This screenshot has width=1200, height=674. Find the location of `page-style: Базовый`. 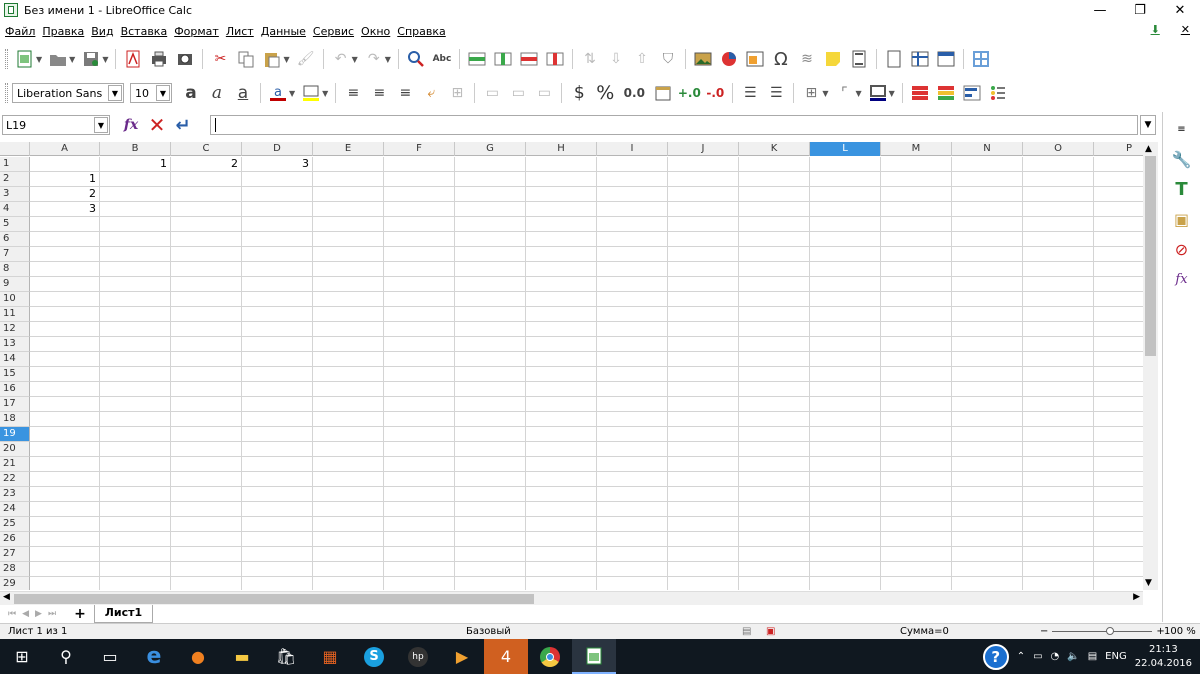

page-style: Базовый is located at coordinates (488, 631).